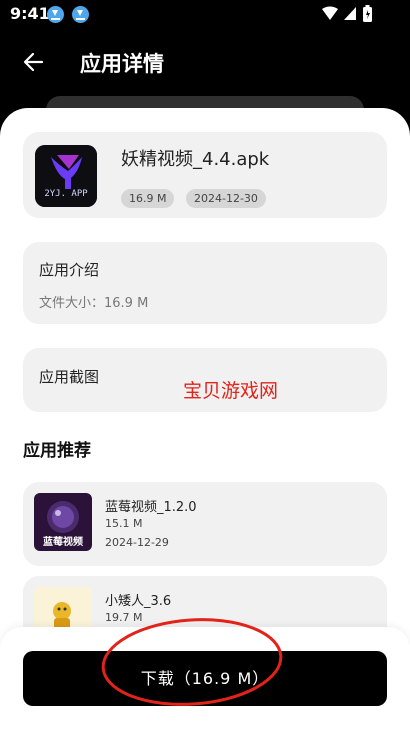 This screenshot has width=410, height=729. What do you see at coordinates (63, 542) in the screenshot?
I see `recommend-icon-label: 蓝莓视频` at bounding box center [63, 542].